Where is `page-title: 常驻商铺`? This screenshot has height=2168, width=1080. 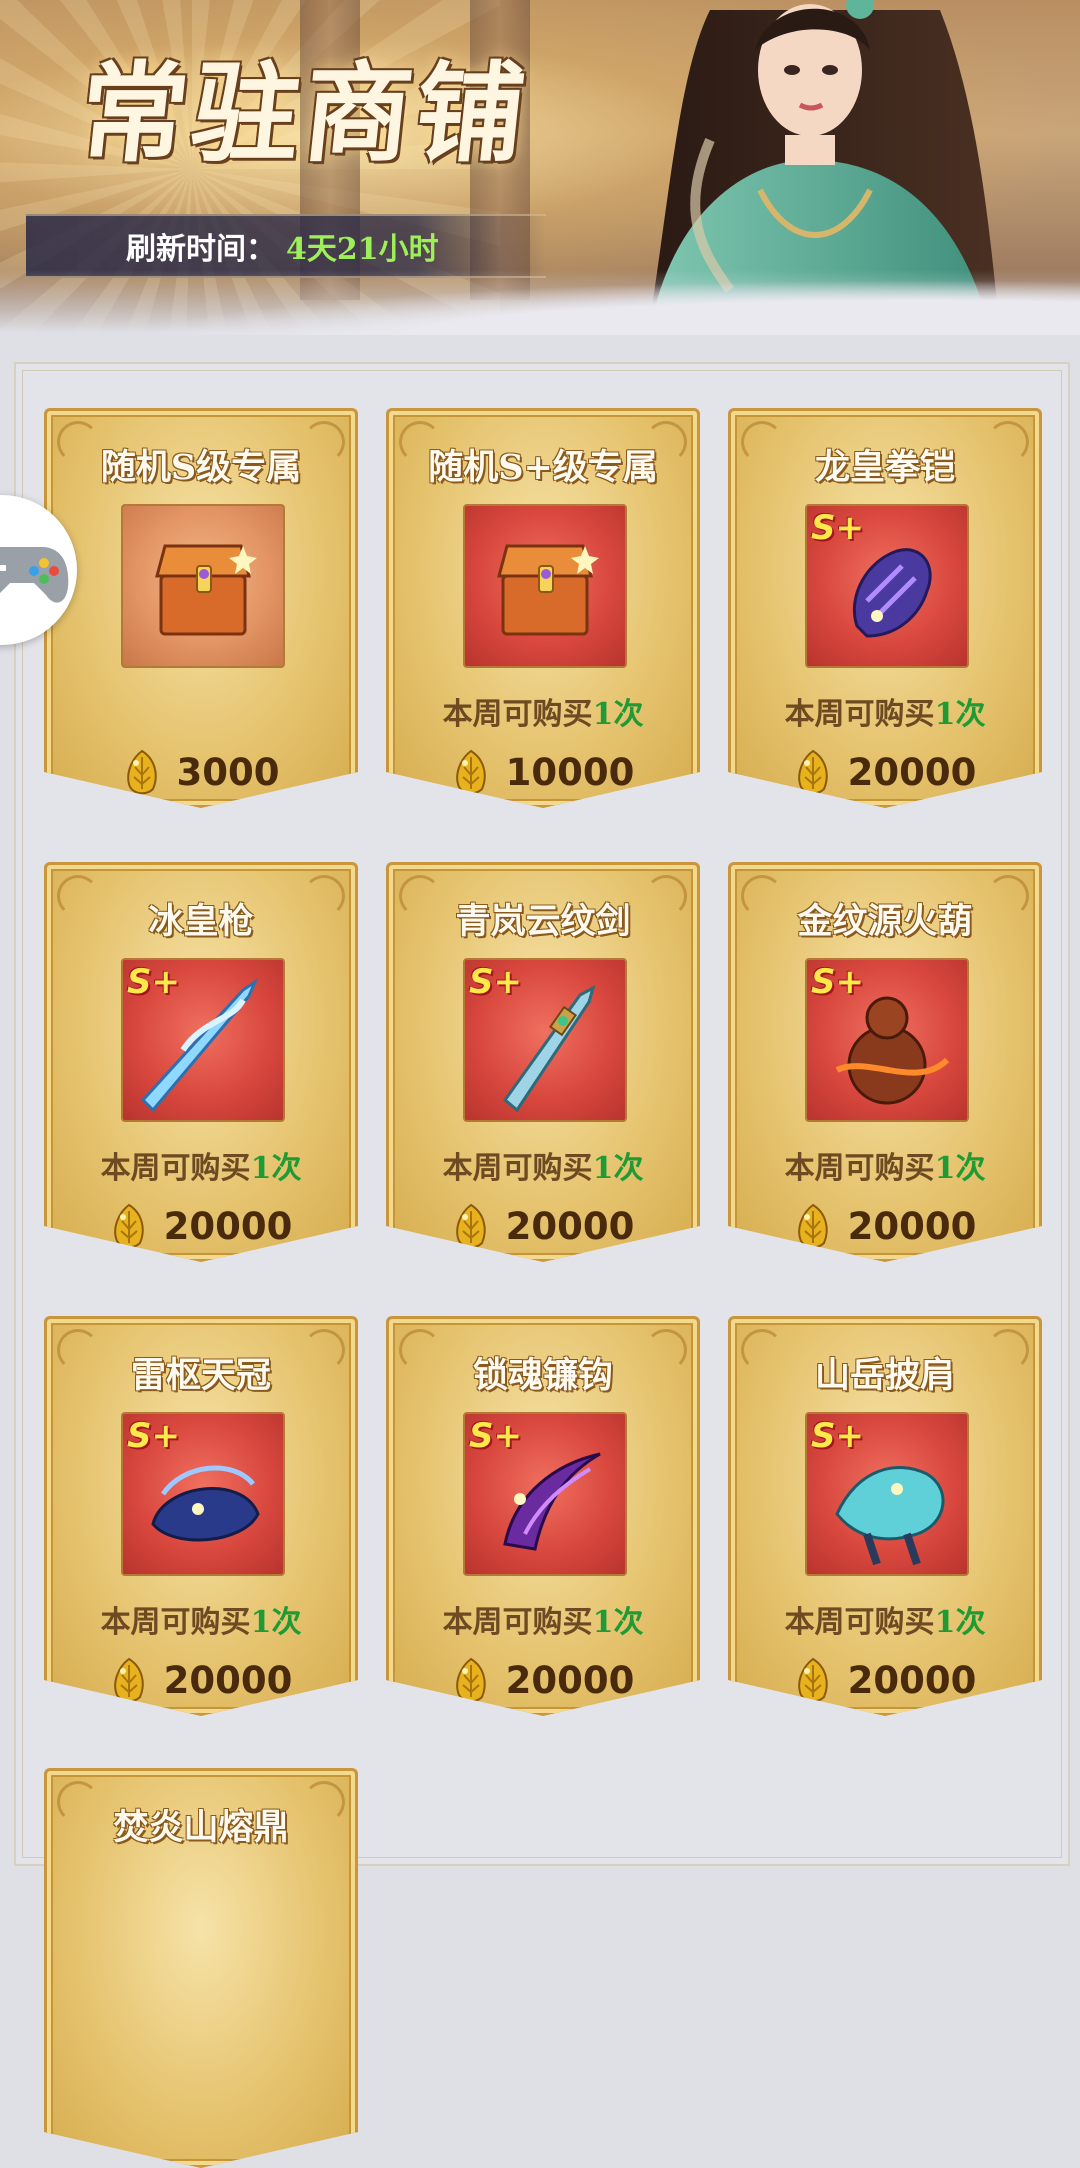
page-title: 常驻商铺 is located at coordinates (304, 114).